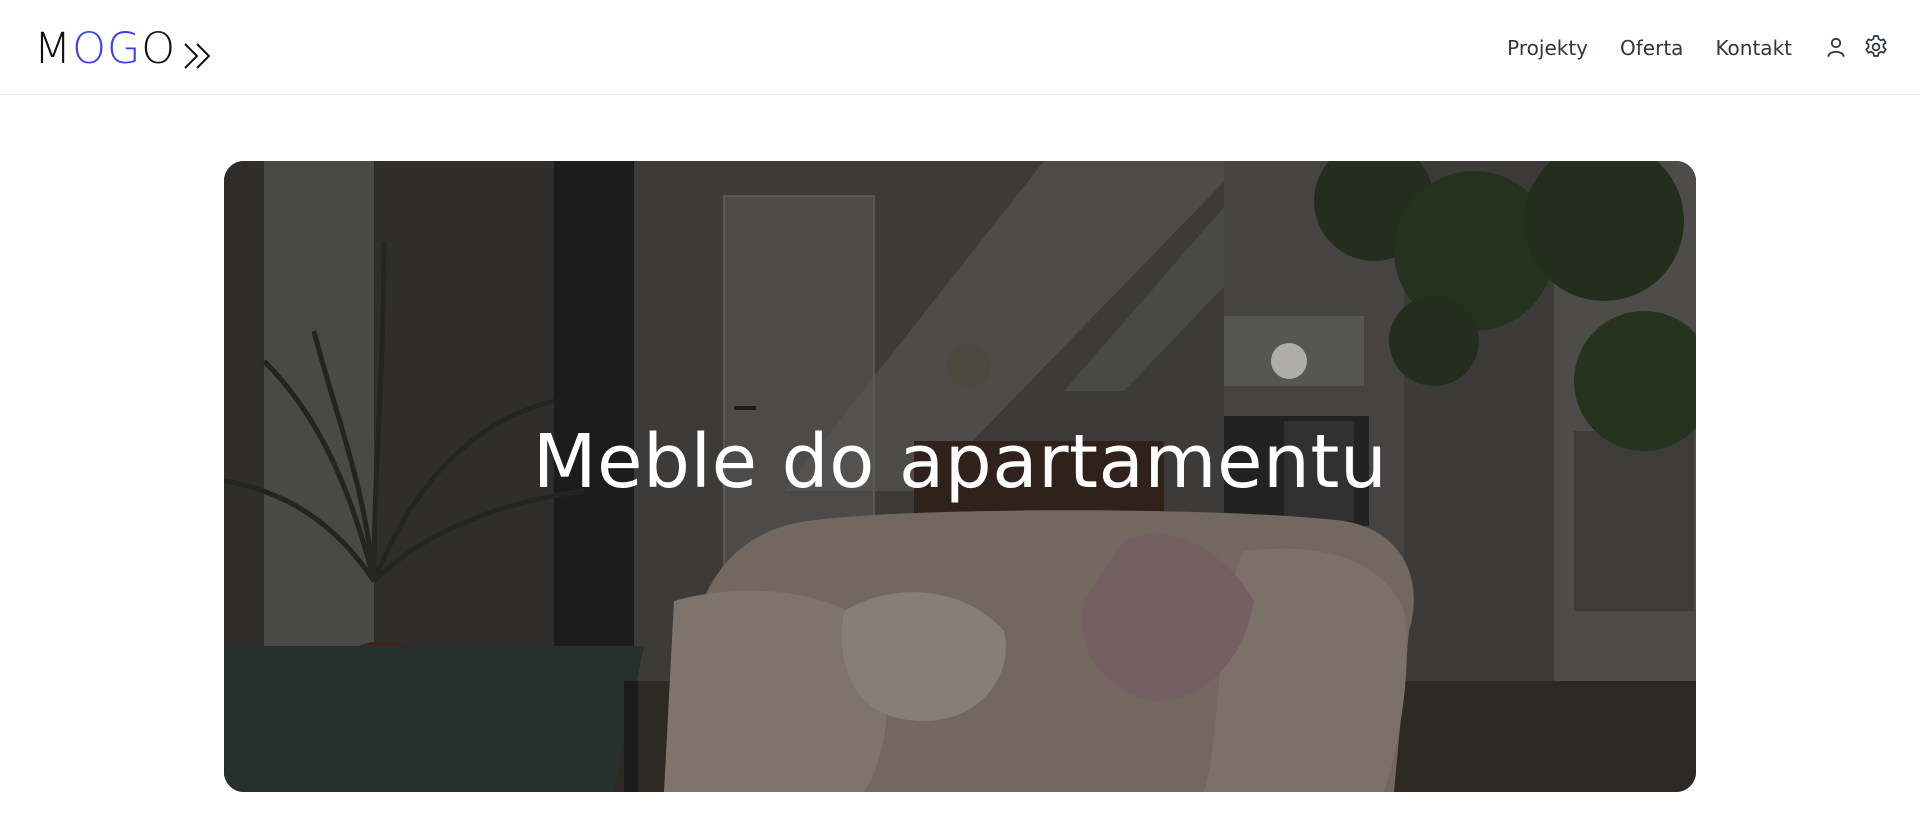 The width and height of the screenshot is (1920, 833). I want to click on nav-link-kontakt: Kontakt, so click(1753, 48).